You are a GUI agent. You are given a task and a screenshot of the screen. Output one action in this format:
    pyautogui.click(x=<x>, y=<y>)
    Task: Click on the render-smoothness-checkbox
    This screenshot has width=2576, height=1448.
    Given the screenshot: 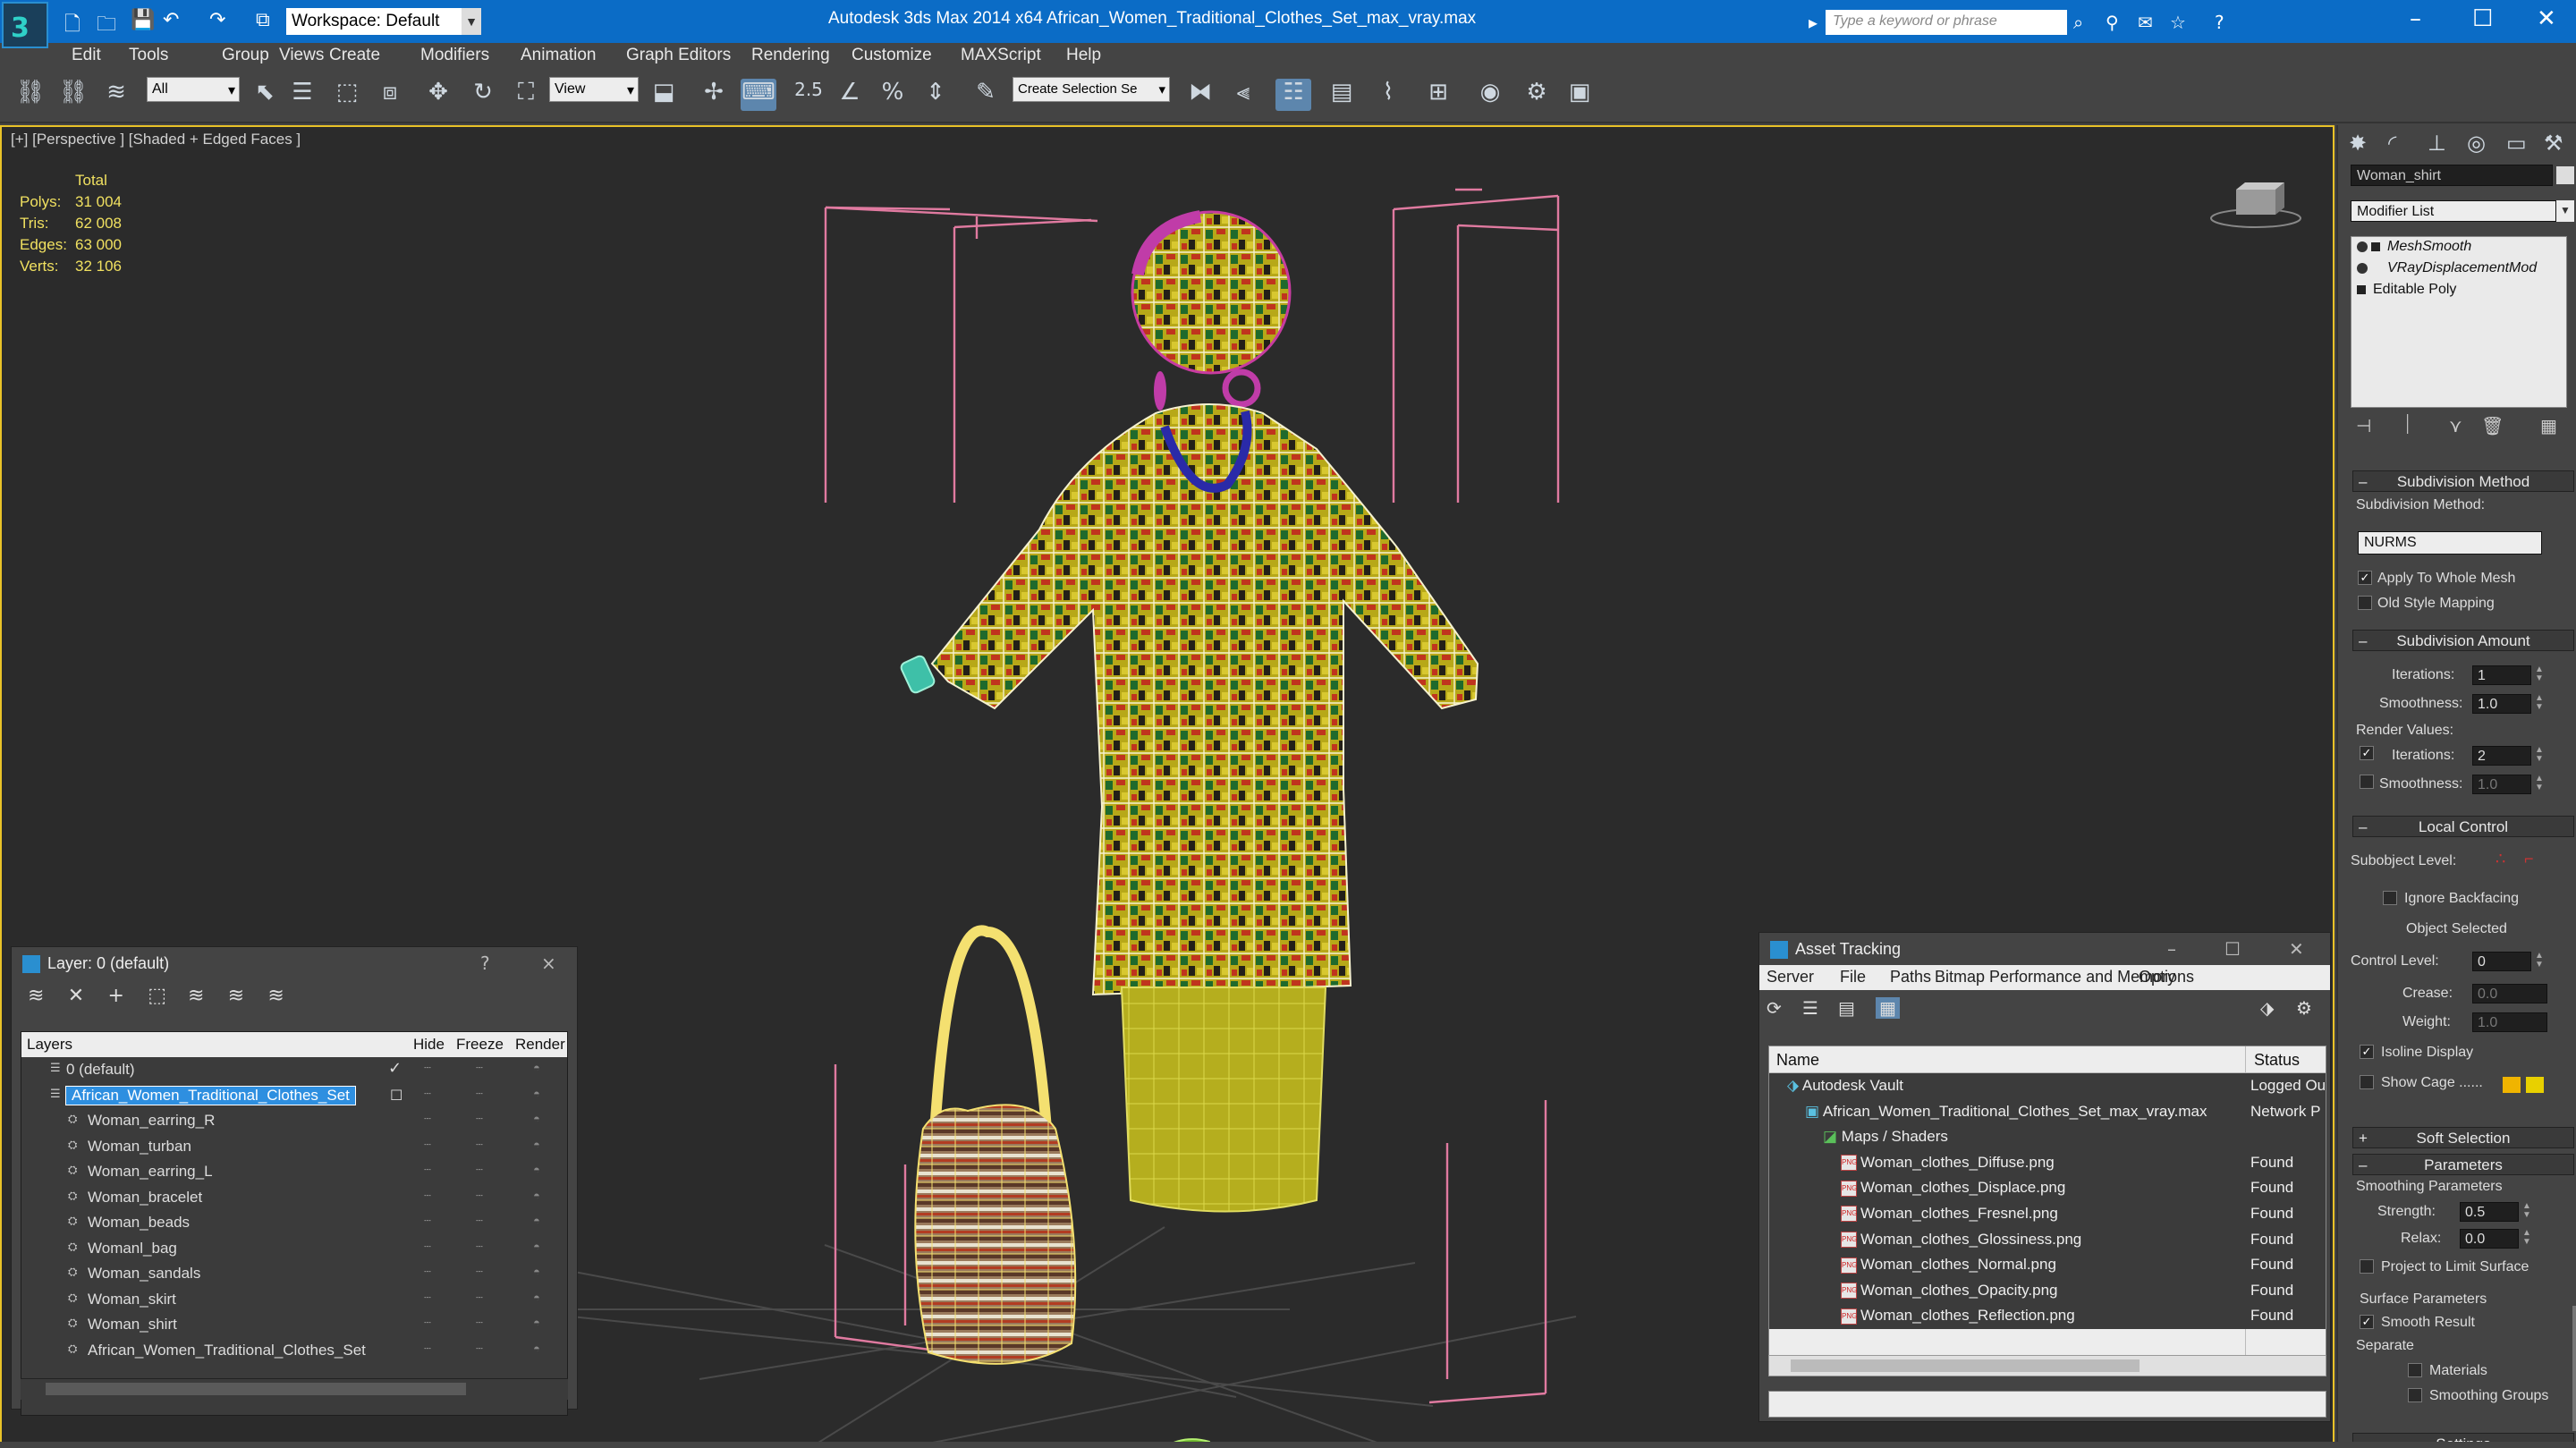 What is the action you would take?
    pyautogui.click(x=2367, y=782)
    